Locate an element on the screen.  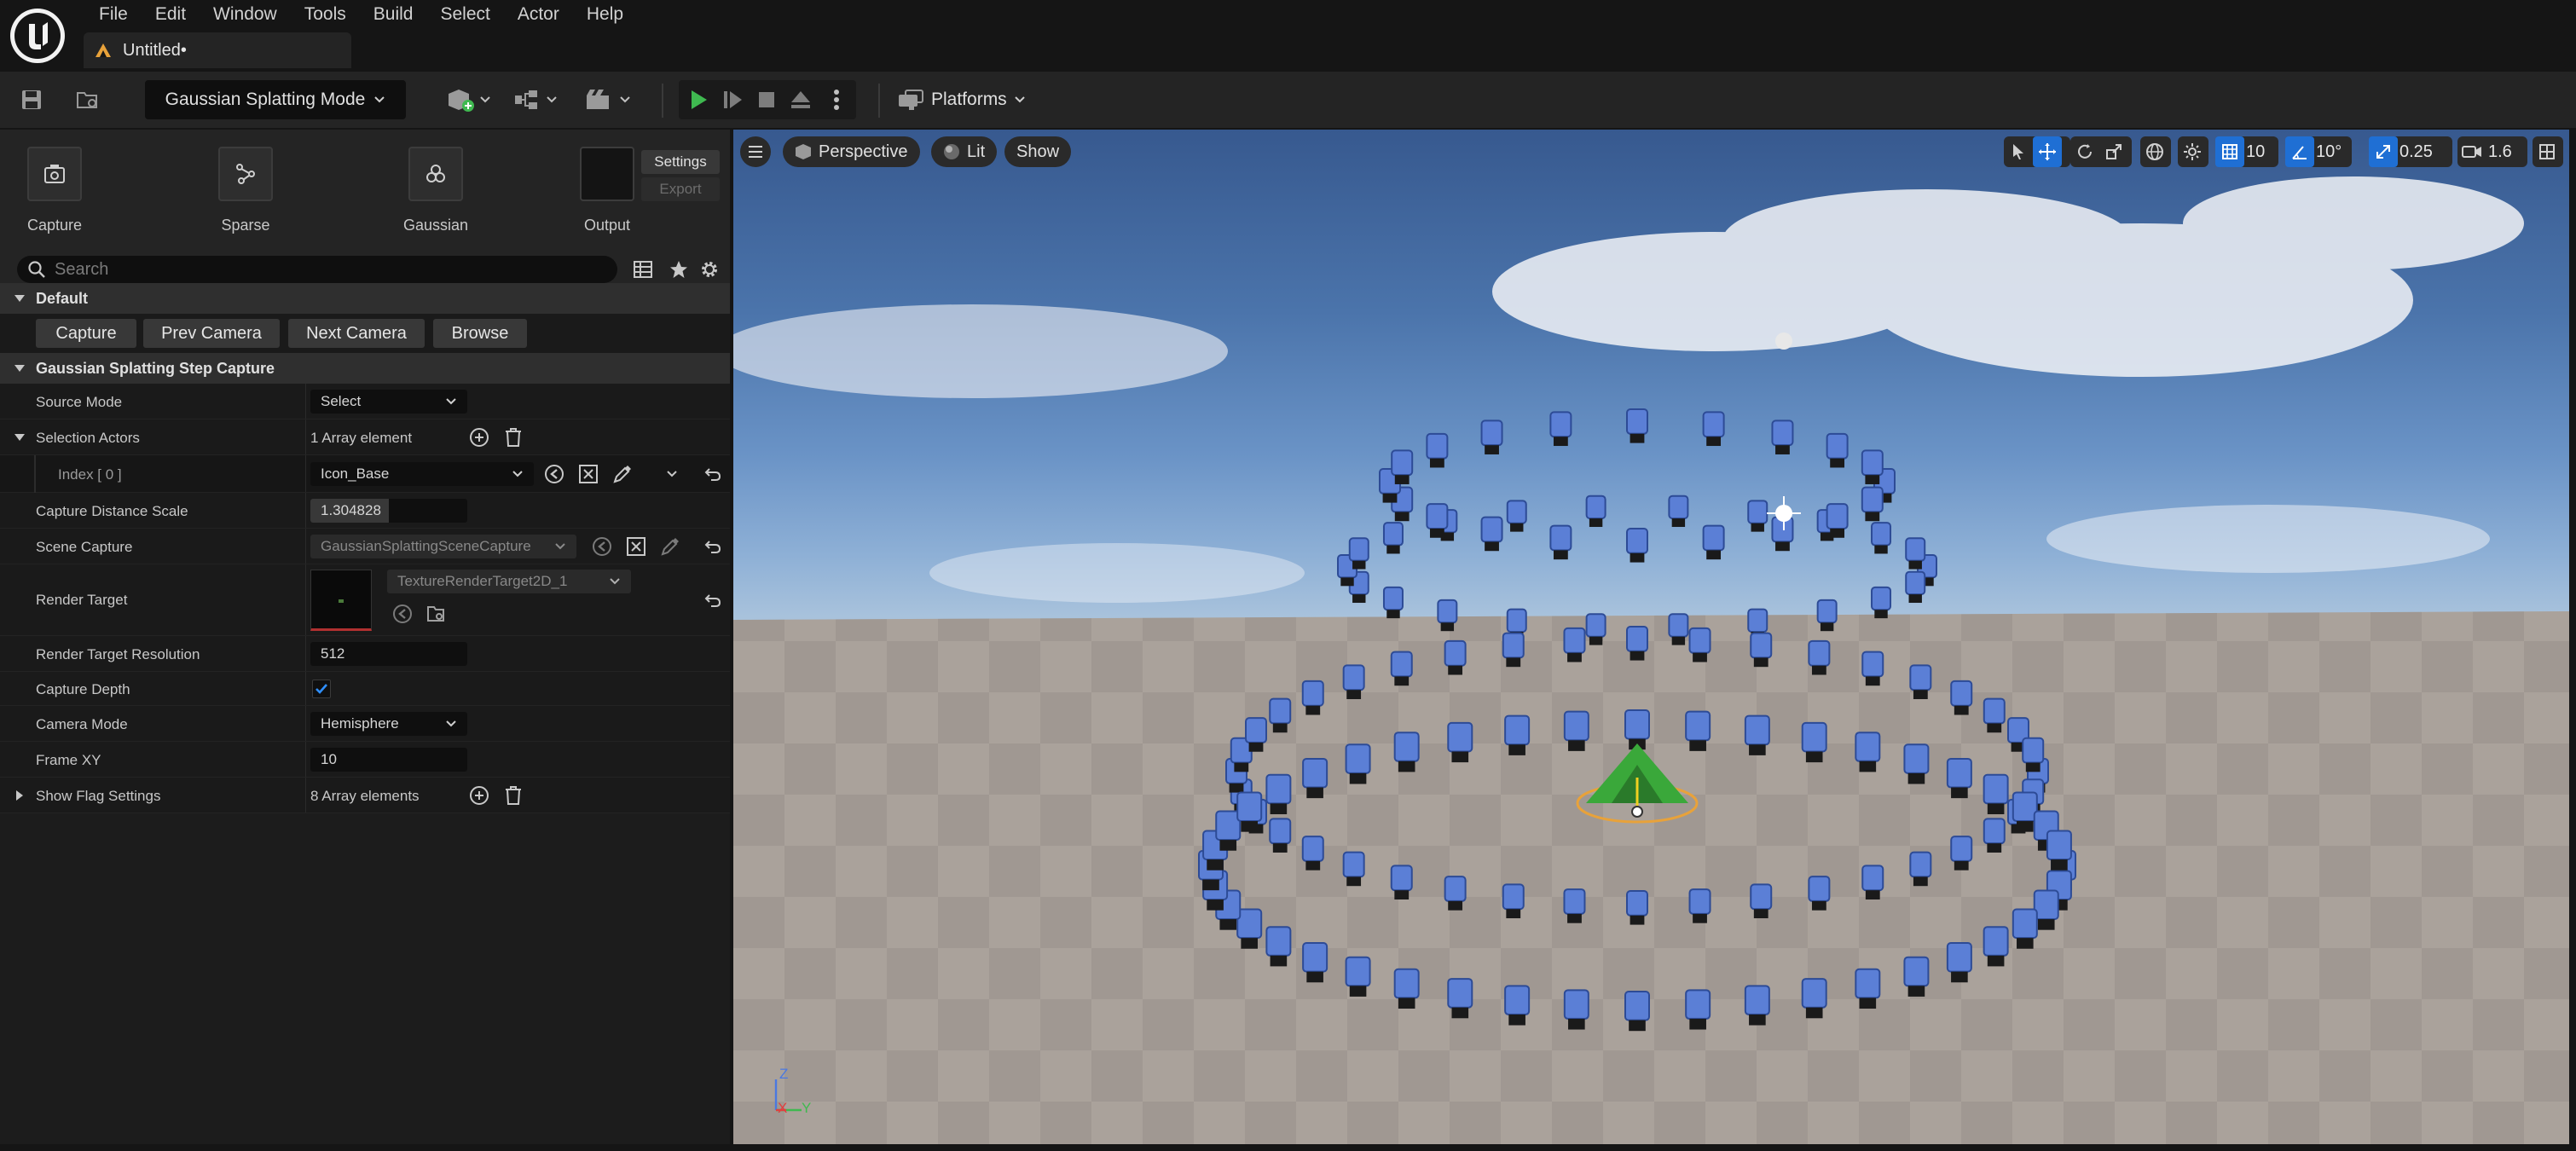
menu-file: File is located at coordinates (113, 14).